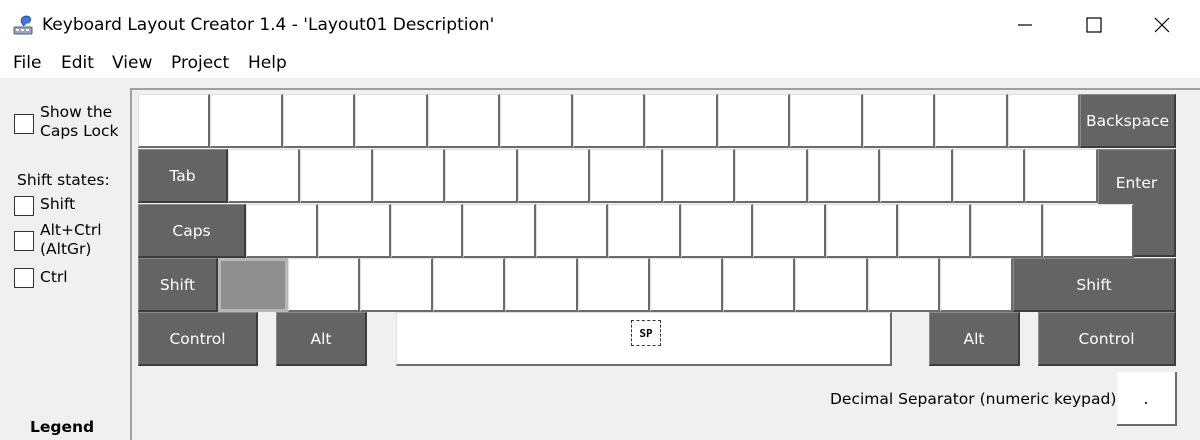  I want to click on menu-project: Project, so click(200, 63).